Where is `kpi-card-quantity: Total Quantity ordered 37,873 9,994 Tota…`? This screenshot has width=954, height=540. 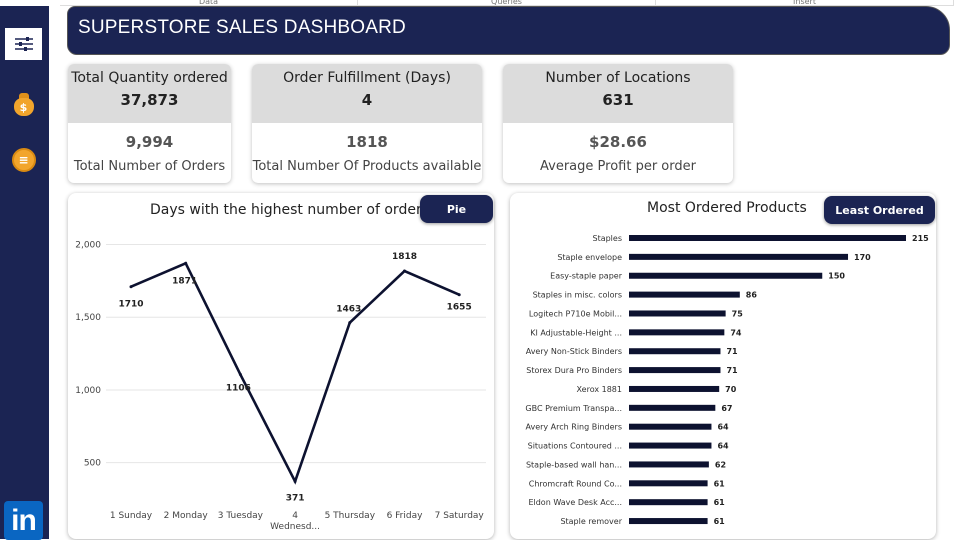 kpi-card-quantity: Total Quantity ordered 37,873 9,994 Tota… is located at coordinates (149, 123).